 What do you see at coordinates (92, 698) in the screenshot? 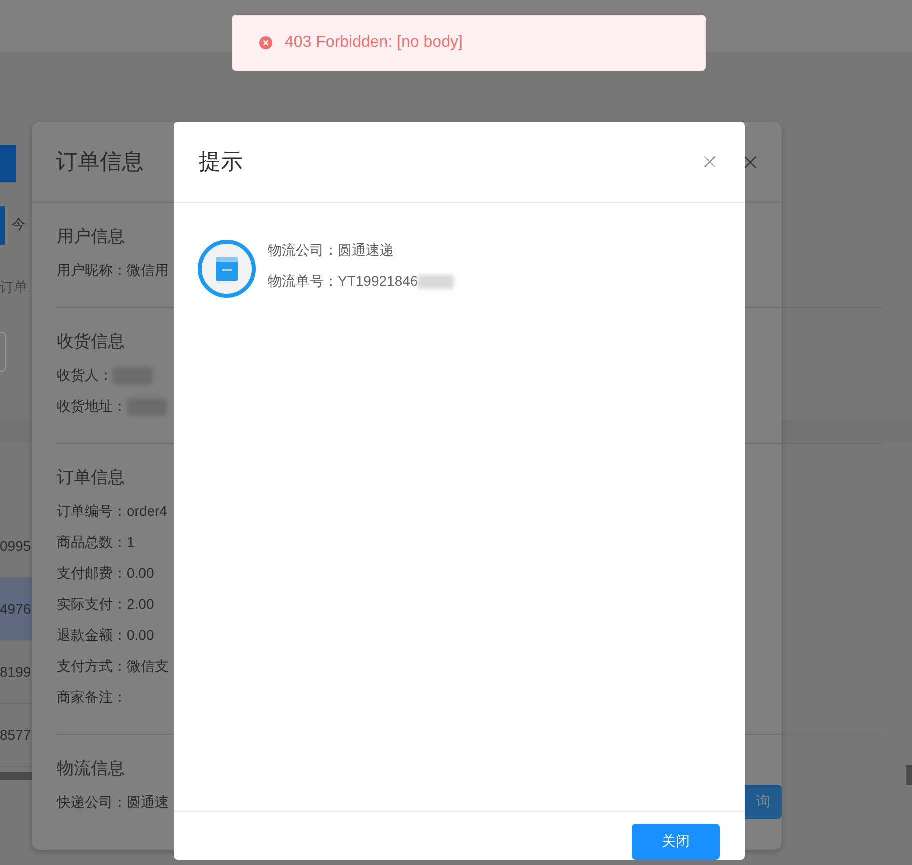
I see `field-label: 商家备注：` at bounding box center [92, 698].